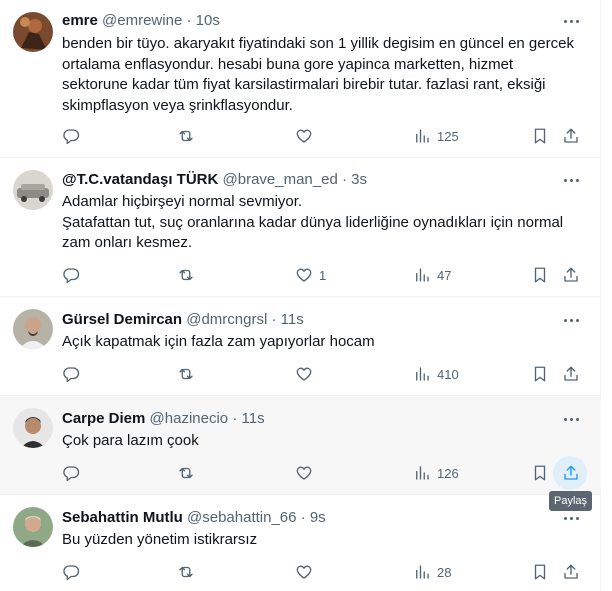 Image resolution: width=612 pixels, height=591 pixels. I want to click on action-bar: 1 47, so click(327, 275).